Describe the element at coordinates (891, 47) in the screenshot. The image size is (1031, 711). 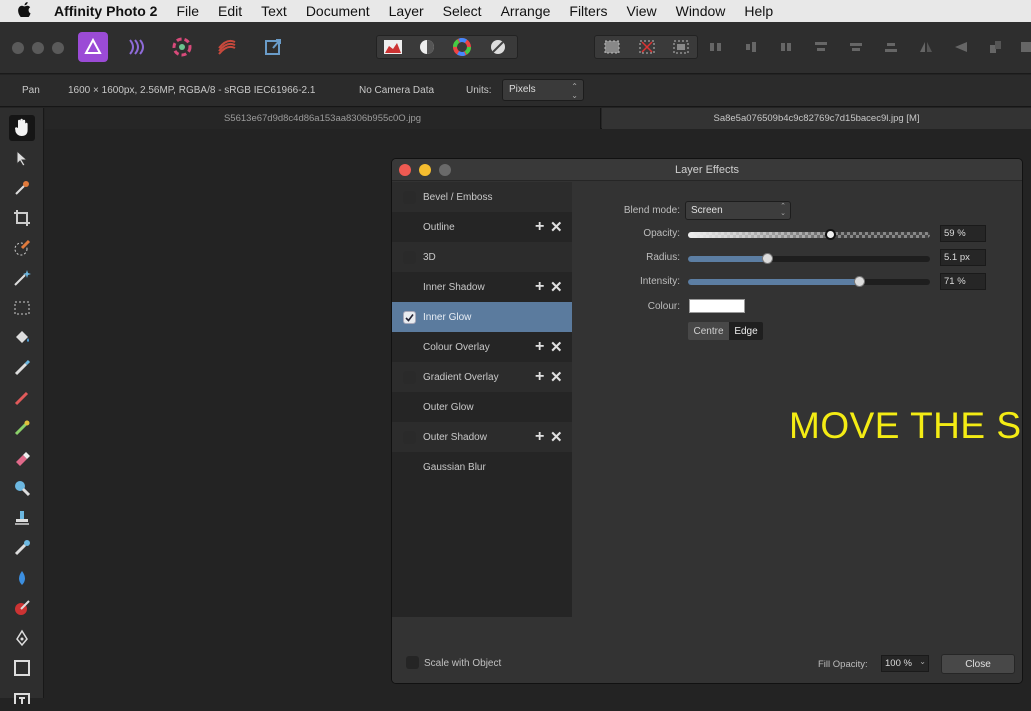
I see `align-bottom-icon` at that location.